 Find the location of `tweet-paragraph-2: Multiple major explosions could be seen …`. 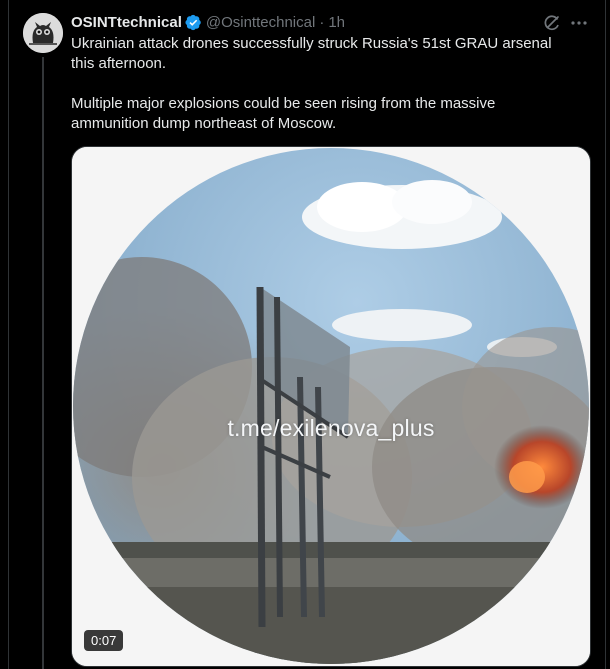

tweet-paragraph-2: Multiple major explosions could be seen … is located at coordinates (283, 113).